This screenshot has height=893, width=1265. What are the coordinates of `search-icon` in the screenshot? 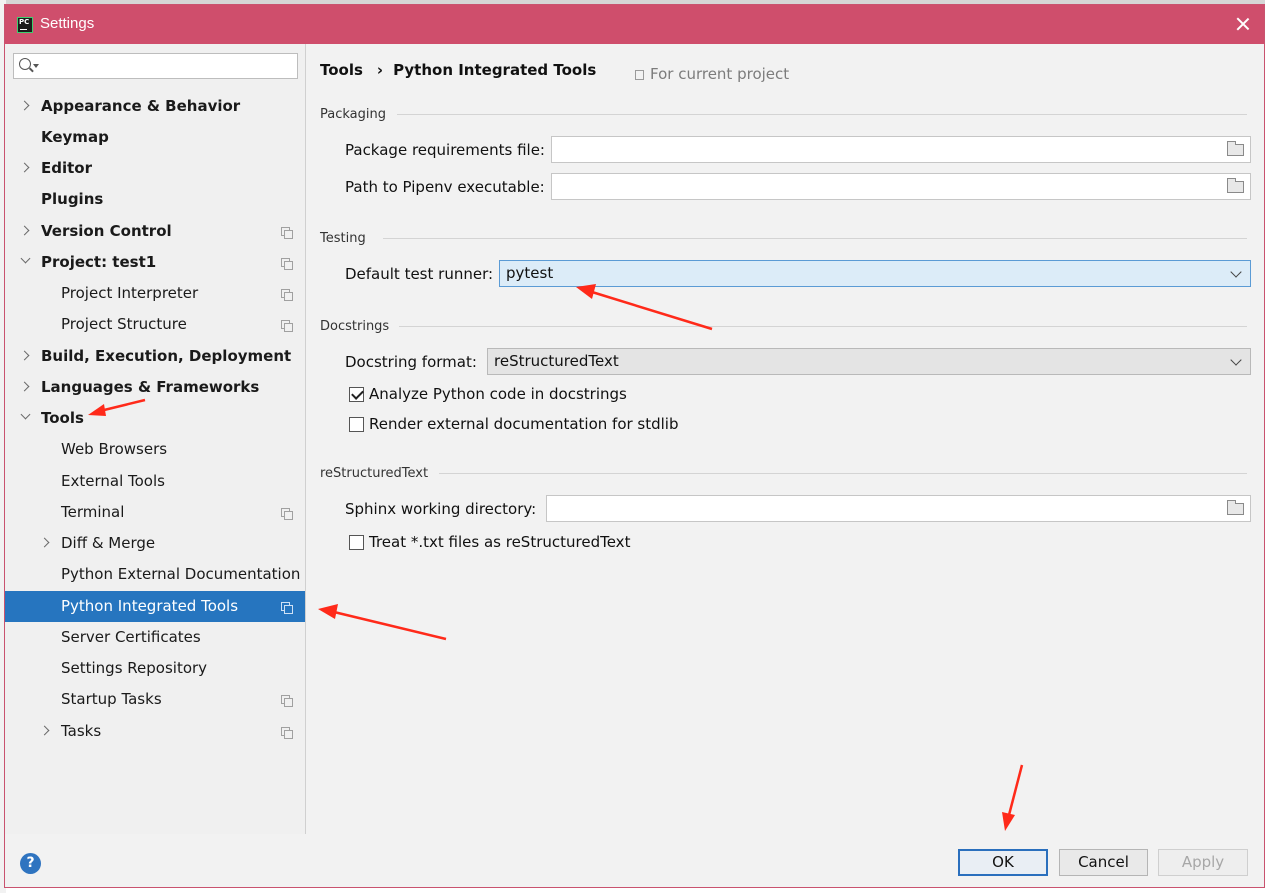 It's located at (25, 64).